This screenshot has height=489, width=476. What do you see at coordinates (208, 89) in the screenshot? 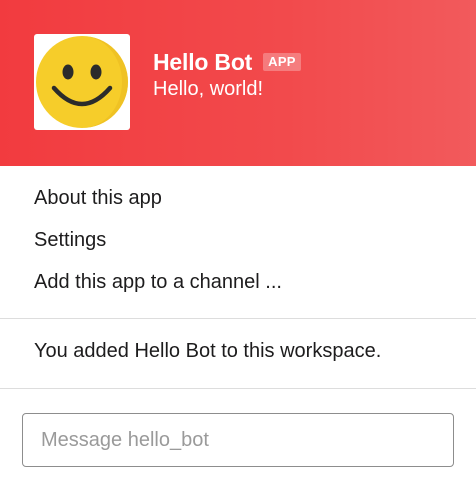
I see `bot-status-text: Hello, world!` at bounding box center [208, 89].